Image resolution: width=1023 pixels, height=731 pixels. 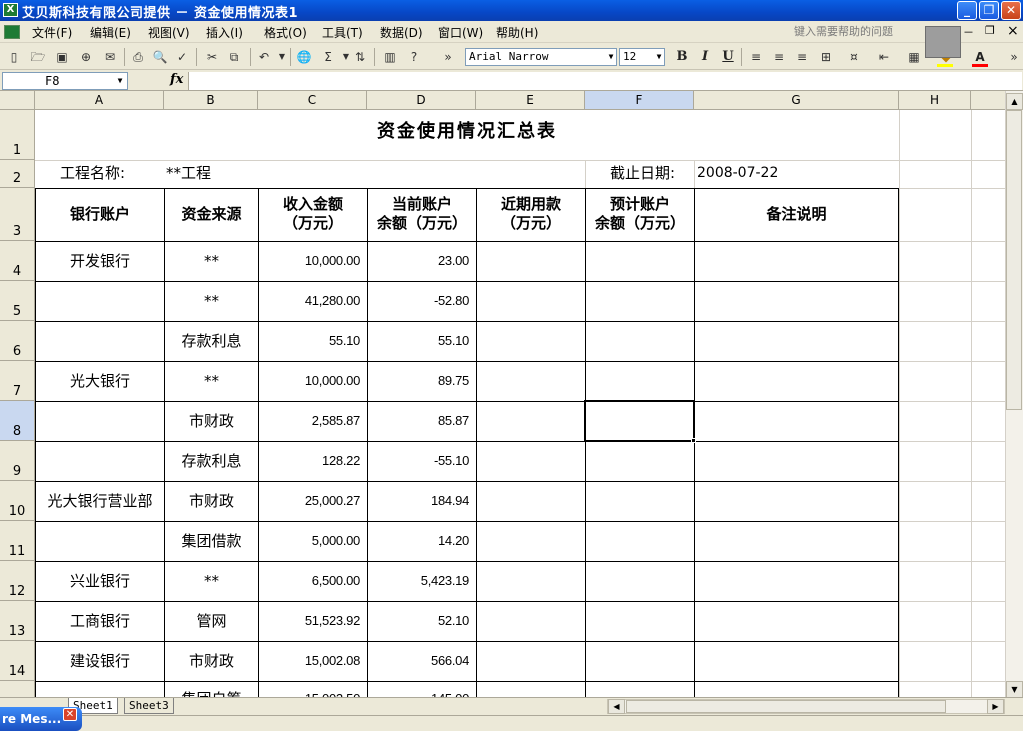 What do you see at coordinates (460, 32) in the screenshot?
I see `menu-window: 窗口(W)` at bounding box center [460, 32].